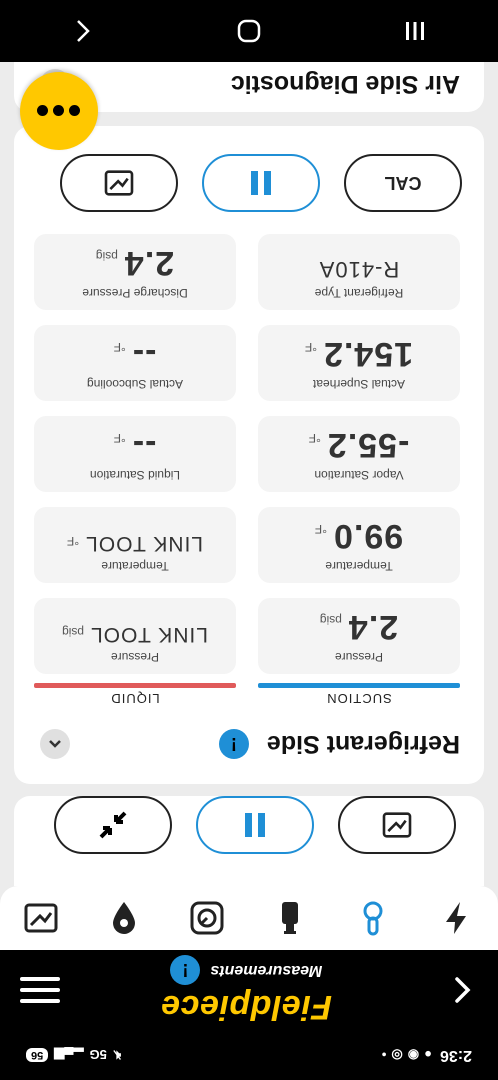  Describe the element at coordinates (455, 1055) in the screenshot. I see `status-time: 2:36` at that location.